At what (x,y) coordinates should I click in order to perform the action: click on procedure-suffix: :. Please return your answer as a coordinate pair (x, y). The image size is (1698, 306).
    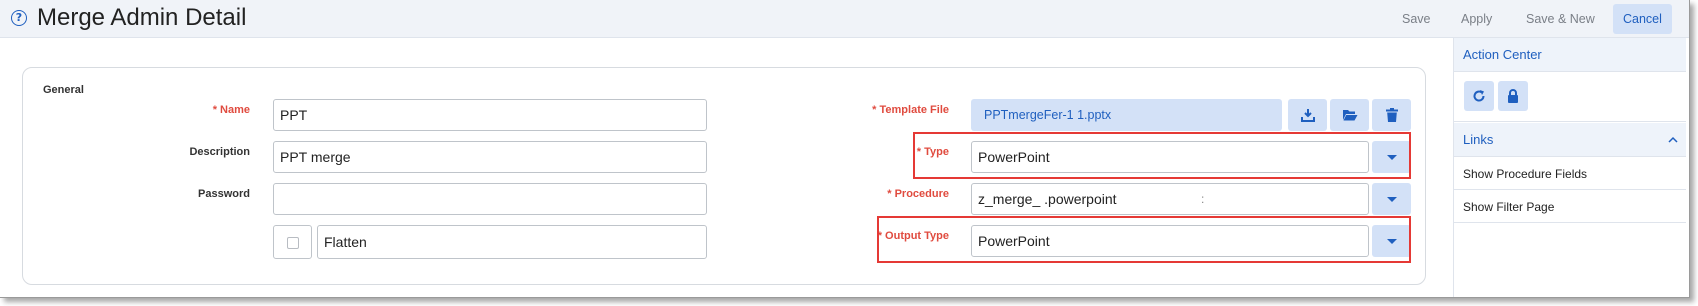
    Looking at the image, I should click on (1203, 199).